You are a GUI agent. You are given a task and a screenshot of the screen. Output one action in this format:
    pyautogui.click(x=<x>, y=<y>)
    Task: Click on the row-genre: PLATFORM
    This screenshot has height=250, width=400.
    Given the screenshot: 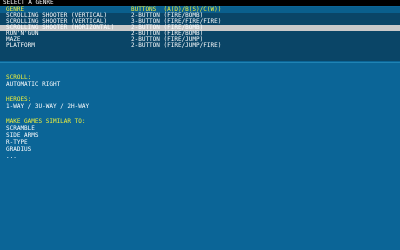 What is the action you would take?
    pyautogui.click(x=20, y=45)
    